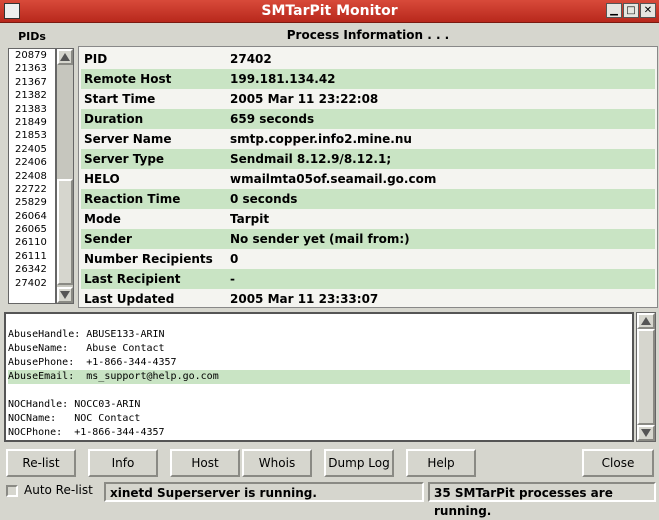 The height and width of the screenshot is (520, 659). What do you see at coordinates (368, 79) in the screenshot?
I see `info-row: Remote Host 199.181.134.42` at bounding box center [368, 79].